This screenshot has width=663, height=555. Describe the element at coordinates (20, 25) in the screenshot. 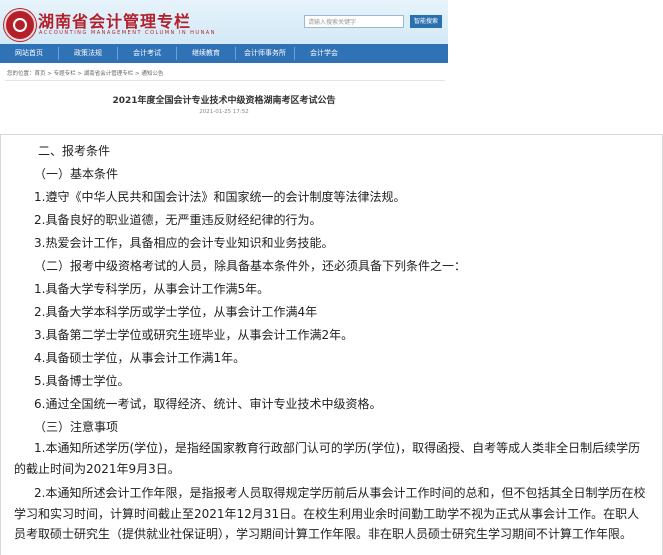

I see `emblem-logo-icon` at that location.